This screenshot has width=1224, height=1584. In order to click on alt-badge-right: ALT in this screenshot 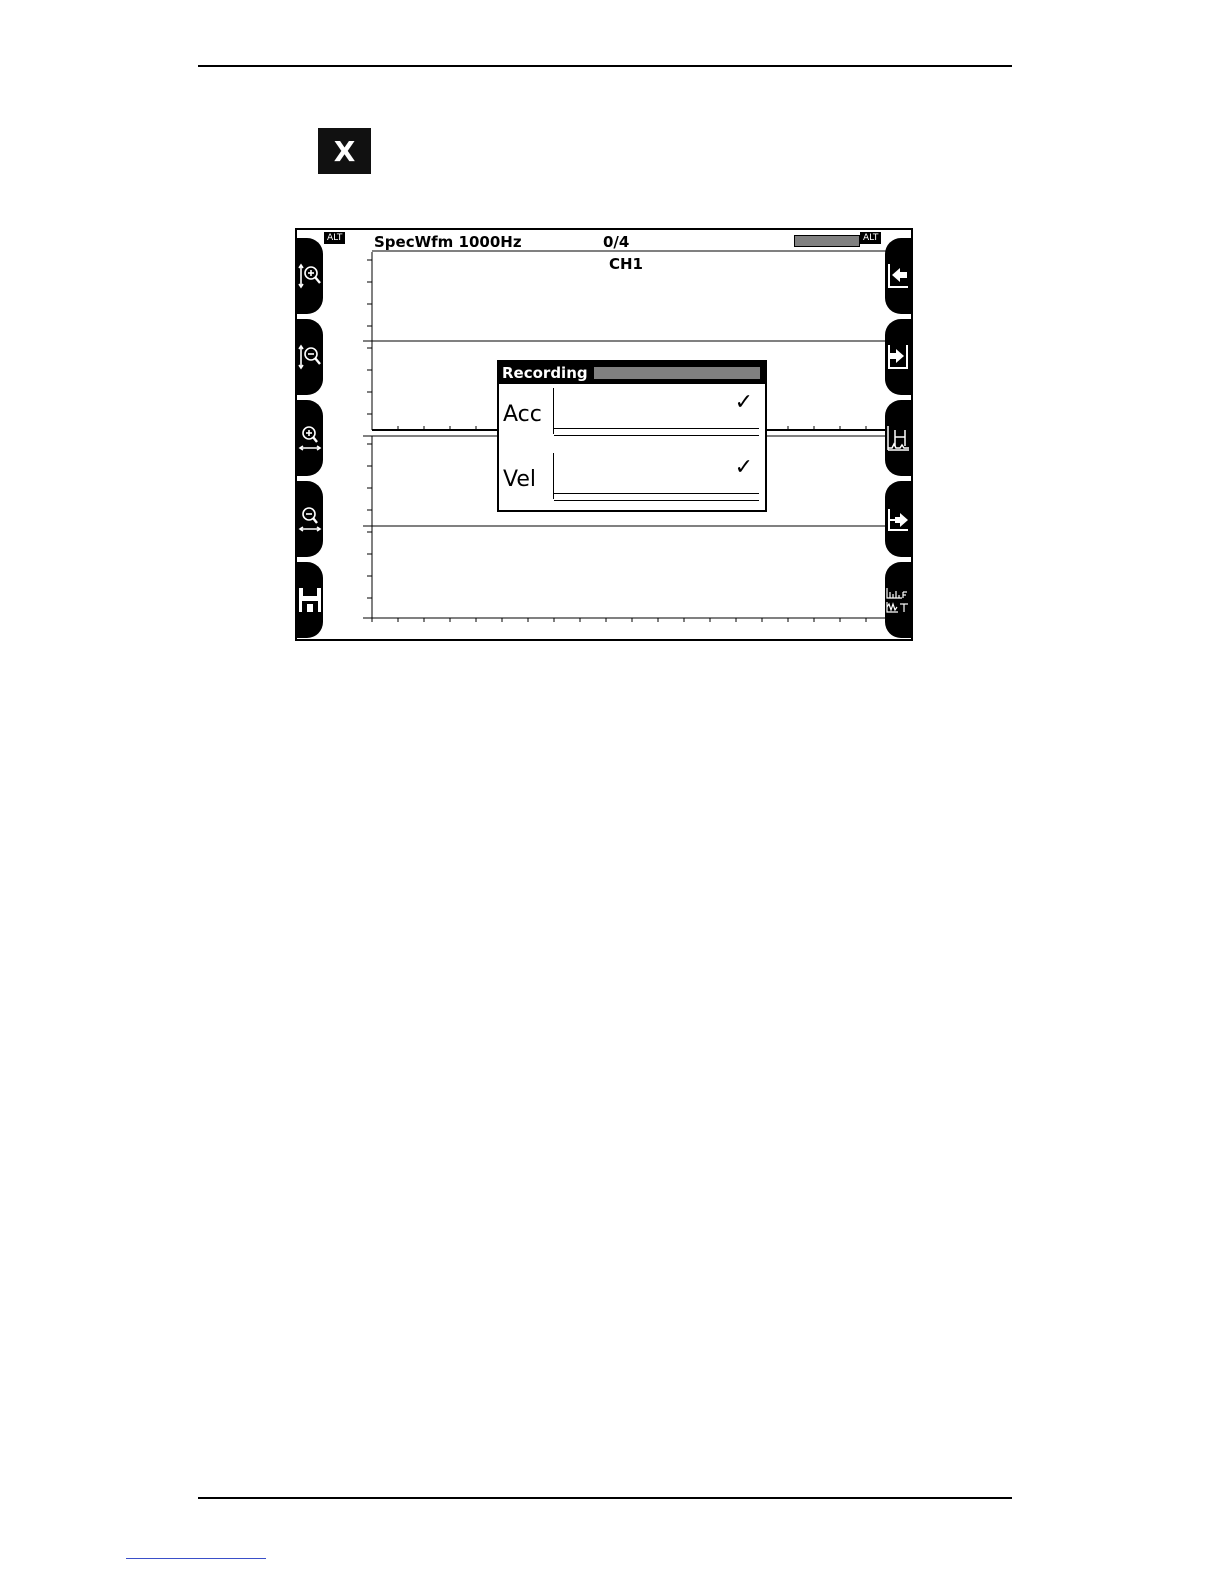, I will do `click(871, 238)`.